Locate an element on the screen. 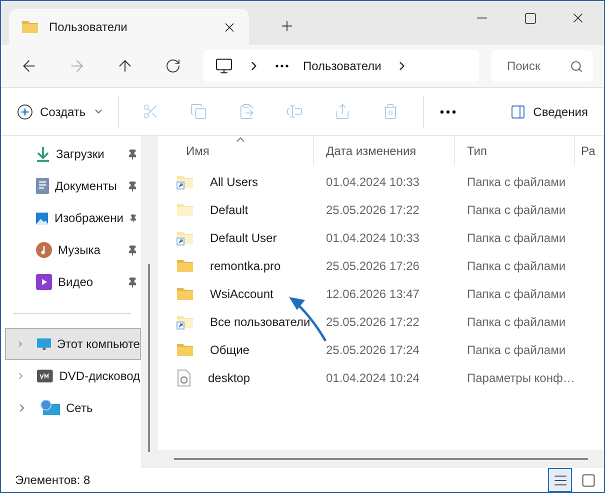 The width and height of the screenshot is (605, 493). drive-icon is located at coordinates (45, 376).